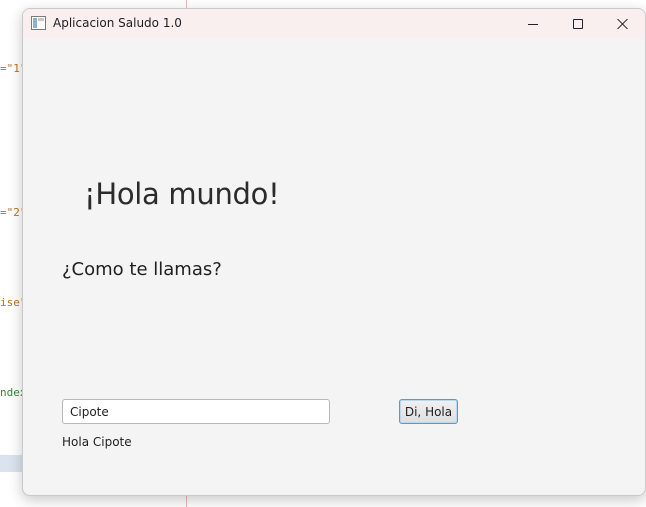 The height and width of the screenshot is (507, 646). Describe the element at coordinates (117, 23) in the screenshot. I see `window-title: Aplicacion Saludo 1.0` at that location.